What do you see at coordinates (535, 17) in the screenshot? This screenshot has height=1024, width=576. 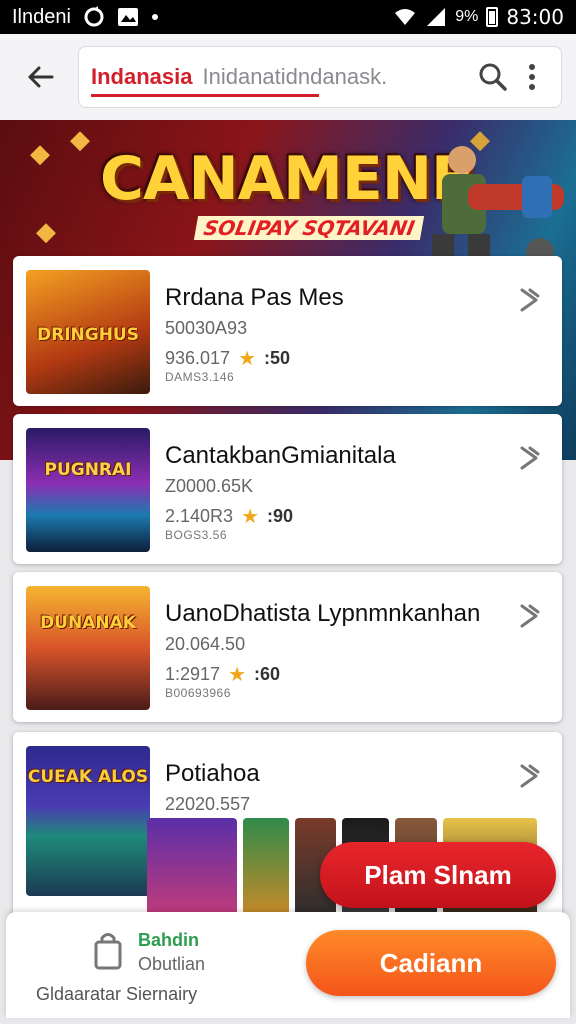 I see `clock: 83:00` at bounding box center [535, 17].